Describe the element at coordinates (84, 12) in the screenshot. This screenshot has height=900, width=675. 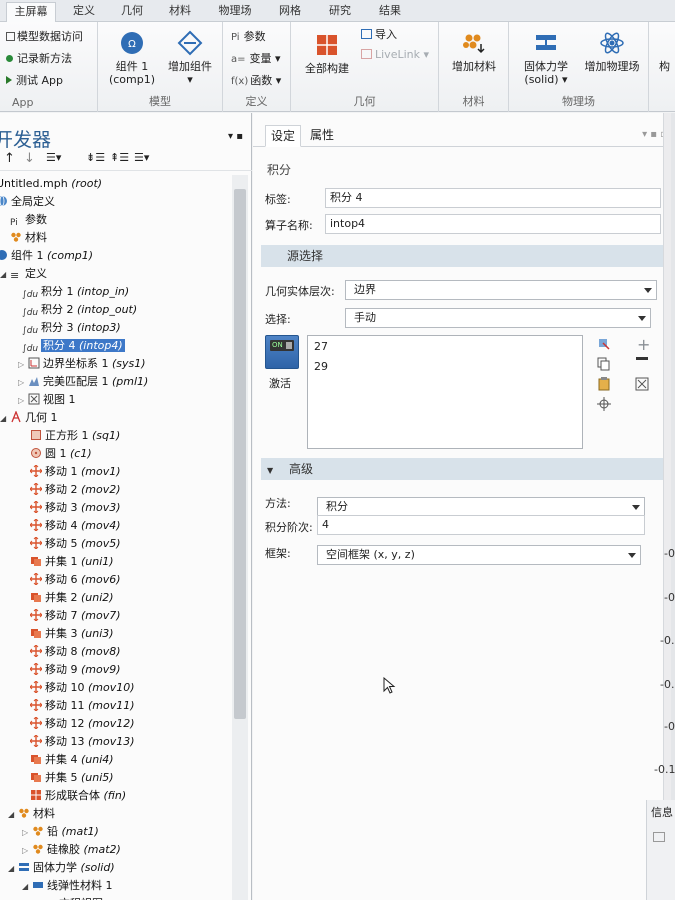
I see `tab-definitions: 定义` at that location.